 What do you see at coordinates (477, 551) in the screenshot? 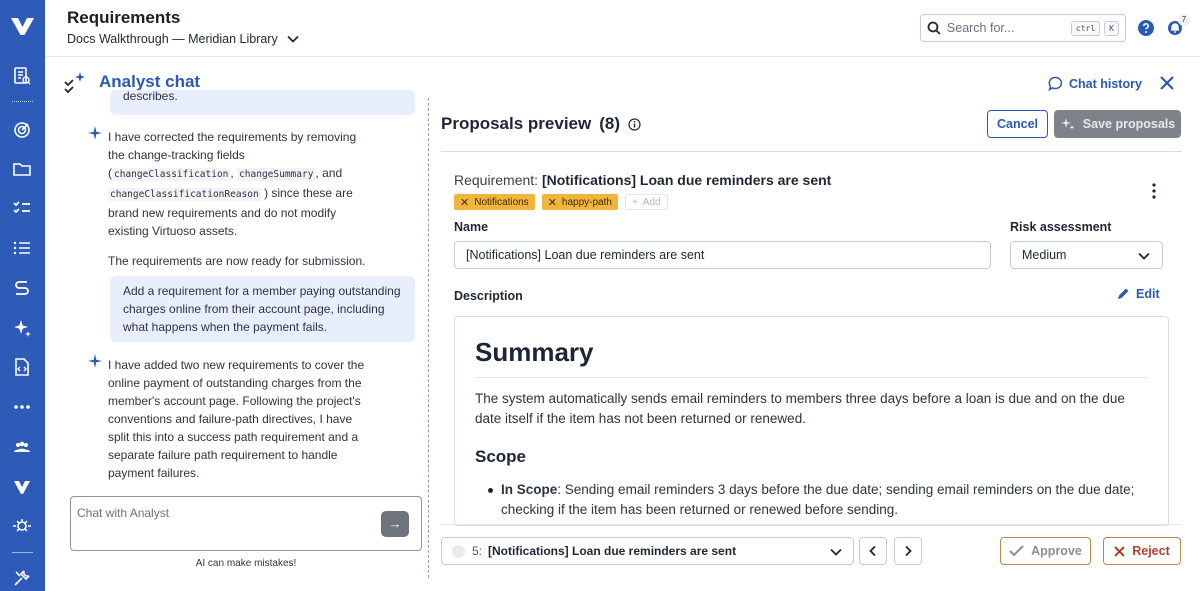
I see `proposal-index: 5:` at bounding box center [477, 551].